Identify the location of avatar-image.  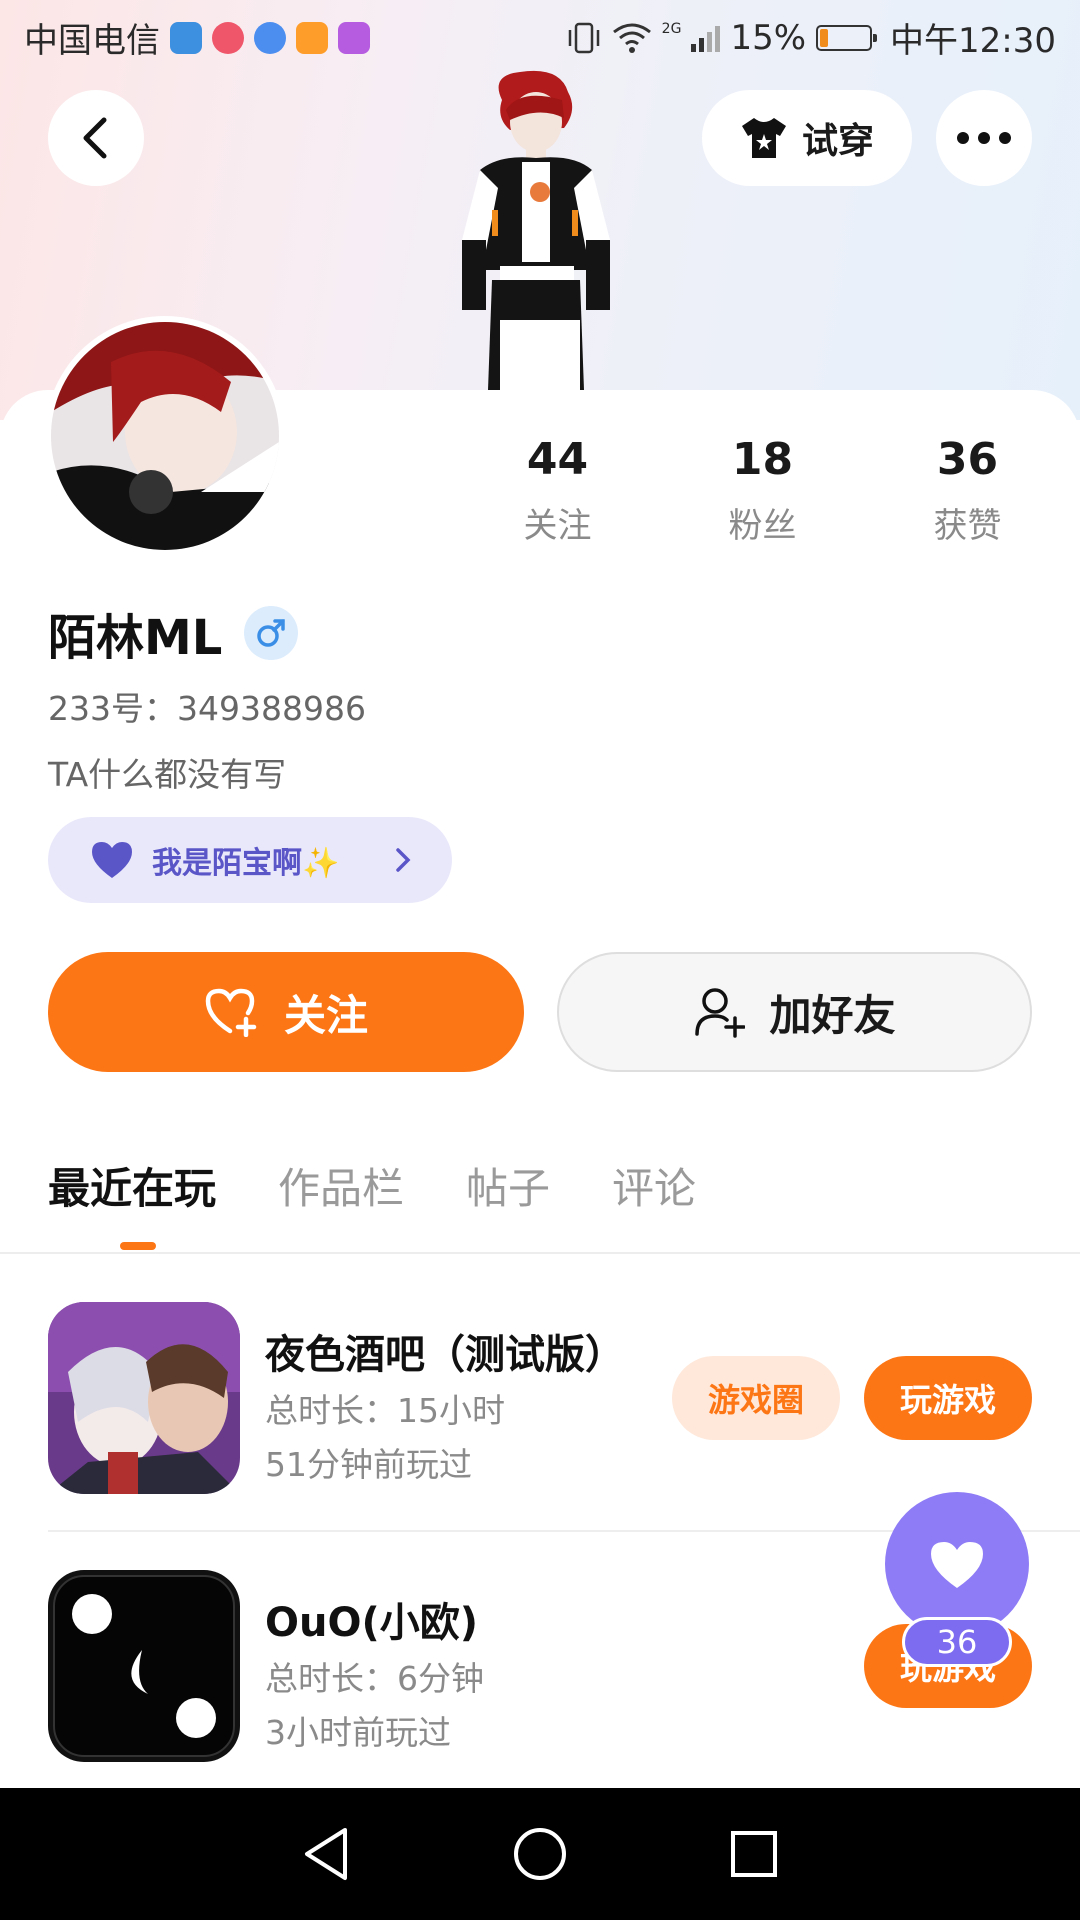
(165, 436).